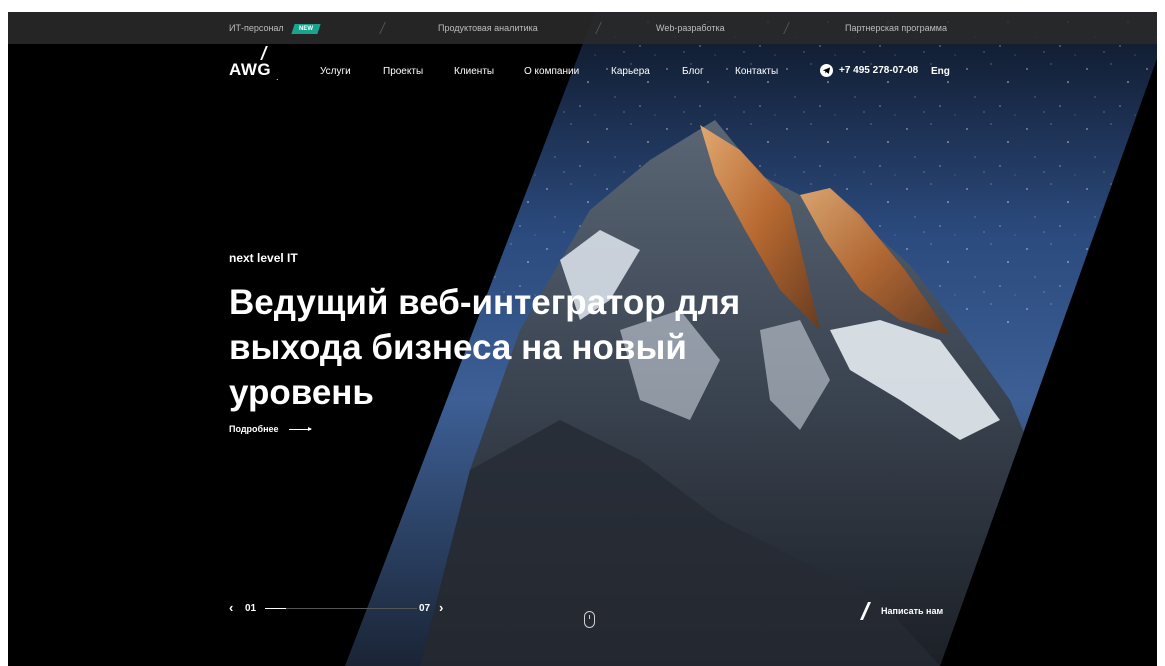 Image resolution: width=1165 pixels, height=666 pixels. Describe the element at coordinates (251, 608) in the screenshot. I see `slider-current: 01` at that location.